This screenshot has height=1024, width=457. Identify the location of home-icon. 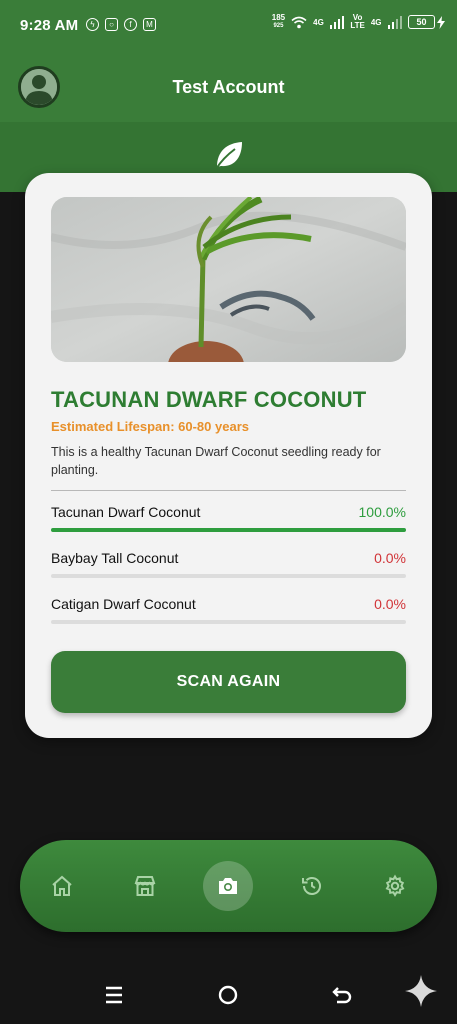
(62, 885).